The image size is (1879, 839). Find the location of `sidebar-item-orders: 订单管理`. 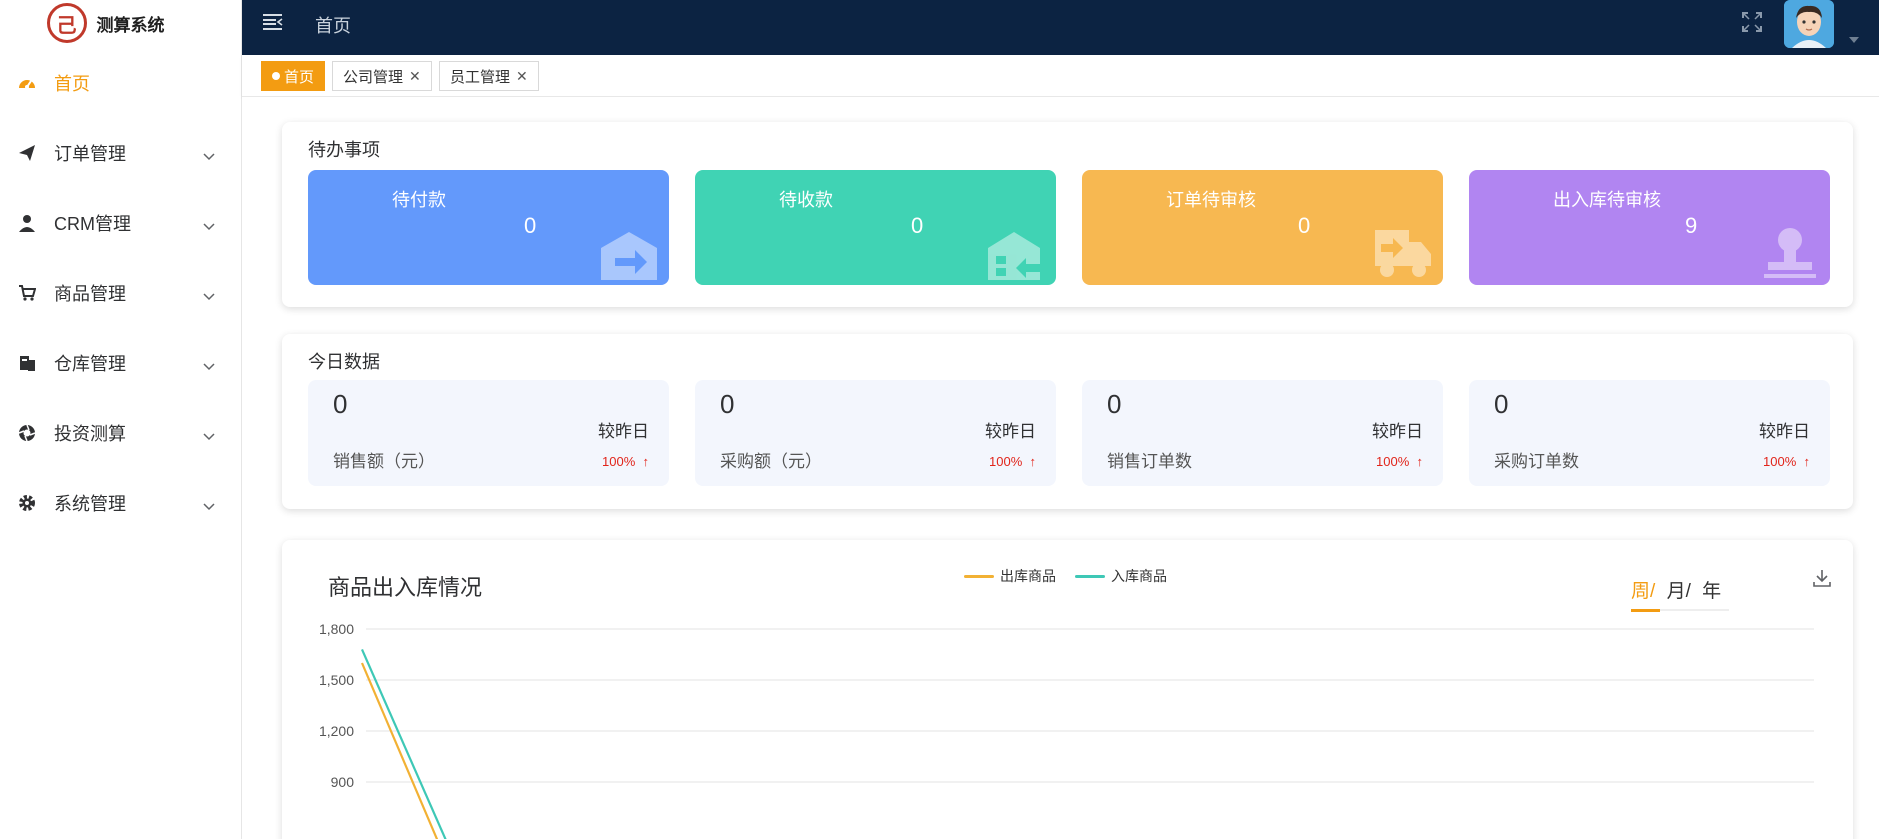

sidebar-item-orders: 订单管理 is located at coordinates (120, 153).